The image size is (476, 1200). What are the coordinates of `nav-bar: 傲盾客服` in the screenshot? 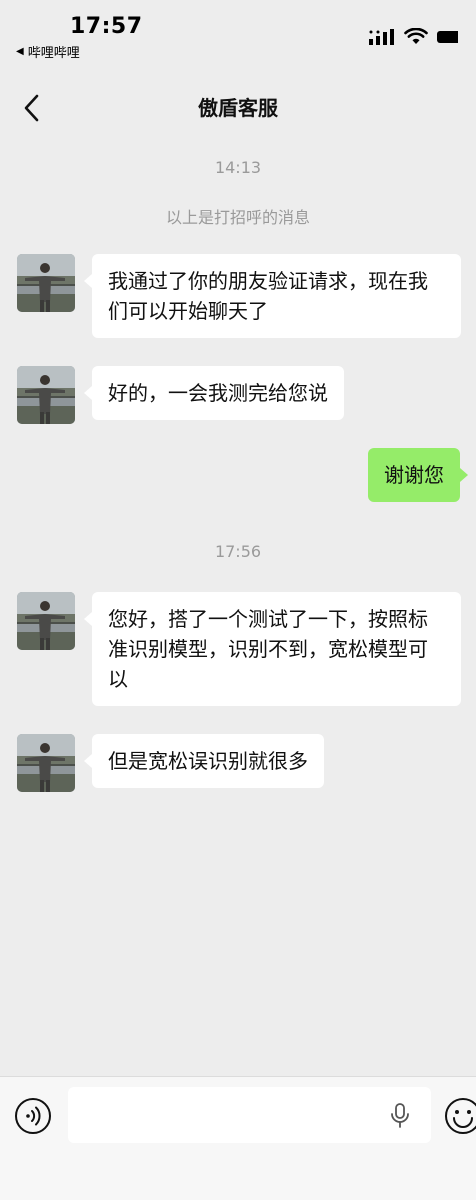 It's located at (238, 107).